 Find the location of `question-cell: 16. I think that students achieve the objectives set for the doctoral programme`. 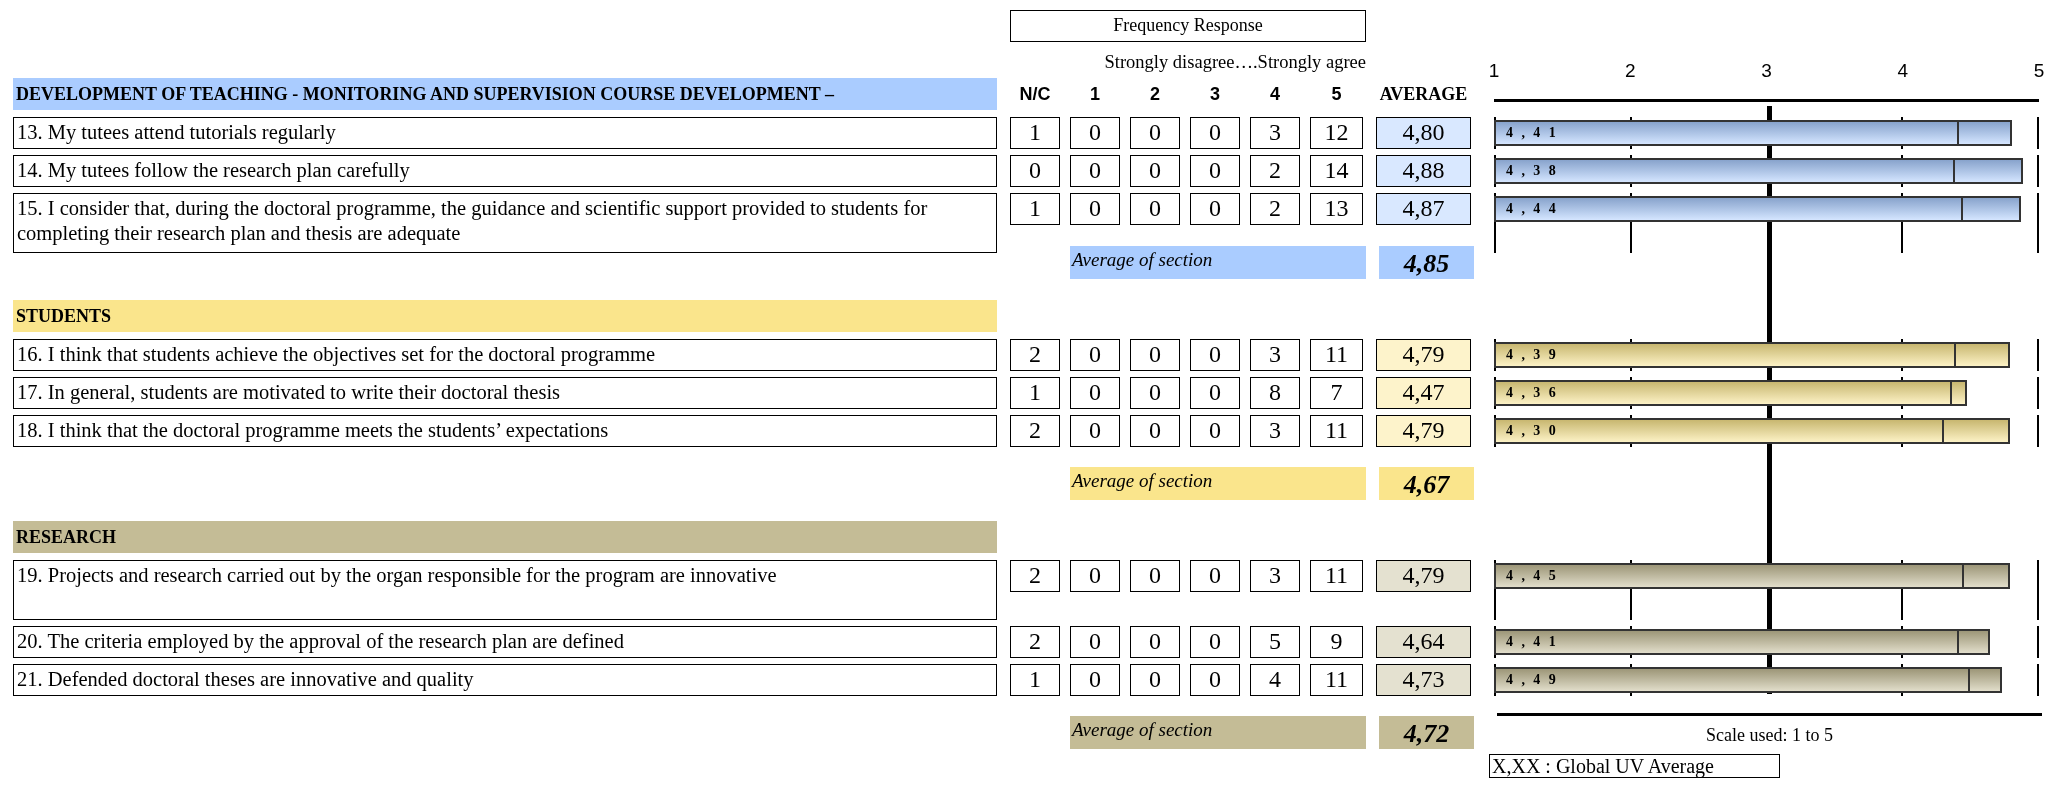

question-cell: 16. I think that students achieve the objectives set for the doctoral programme is located at coordinates (505, 355).